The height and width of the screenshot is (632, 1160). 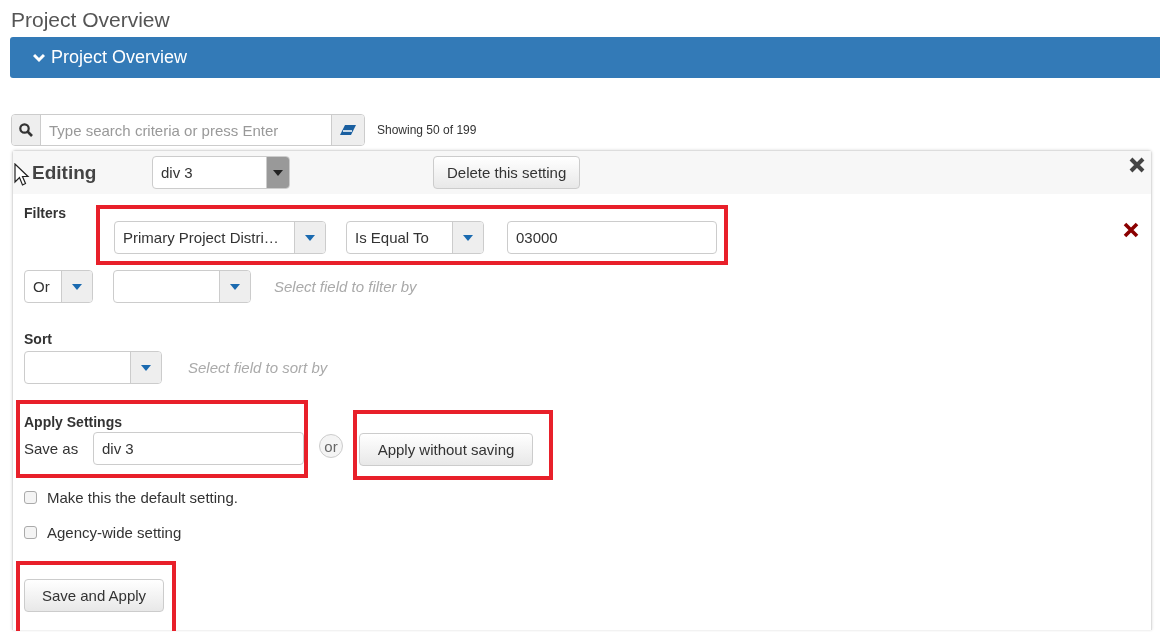 What do you see at coordinates (1137, 165) in the screenshot?
I see `close-icon` at bounding box center [1137, 165].